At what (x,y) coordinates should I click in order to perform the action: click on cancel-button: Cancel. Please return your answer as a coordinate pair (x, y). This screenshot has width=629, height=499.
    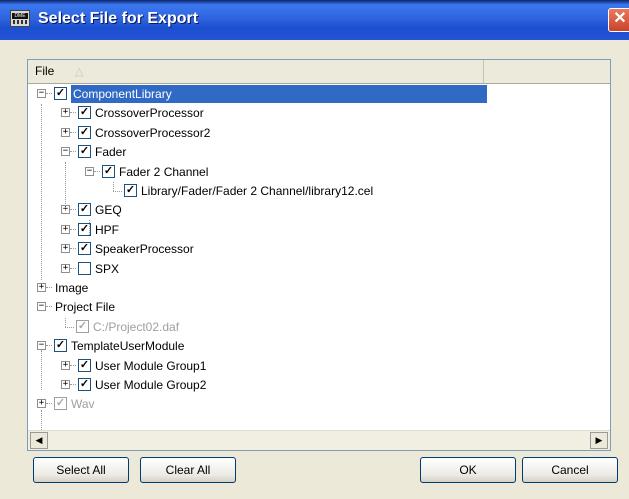
    Looking at the image, I should click on (570, 470).